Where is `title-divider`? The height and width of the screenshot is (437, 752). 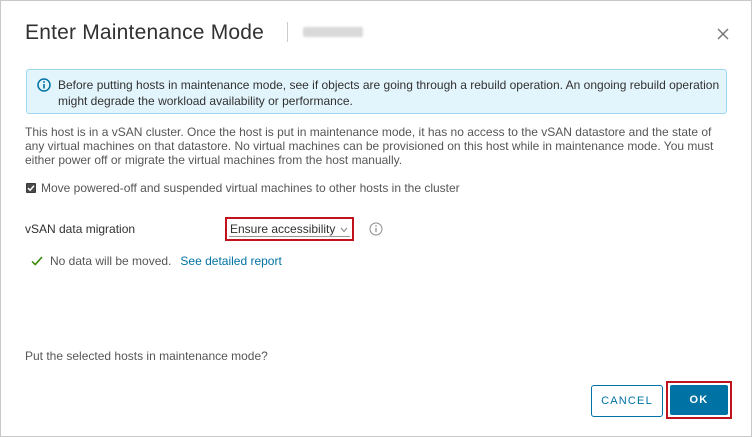
title-divider is located at coordinates (287, 32).